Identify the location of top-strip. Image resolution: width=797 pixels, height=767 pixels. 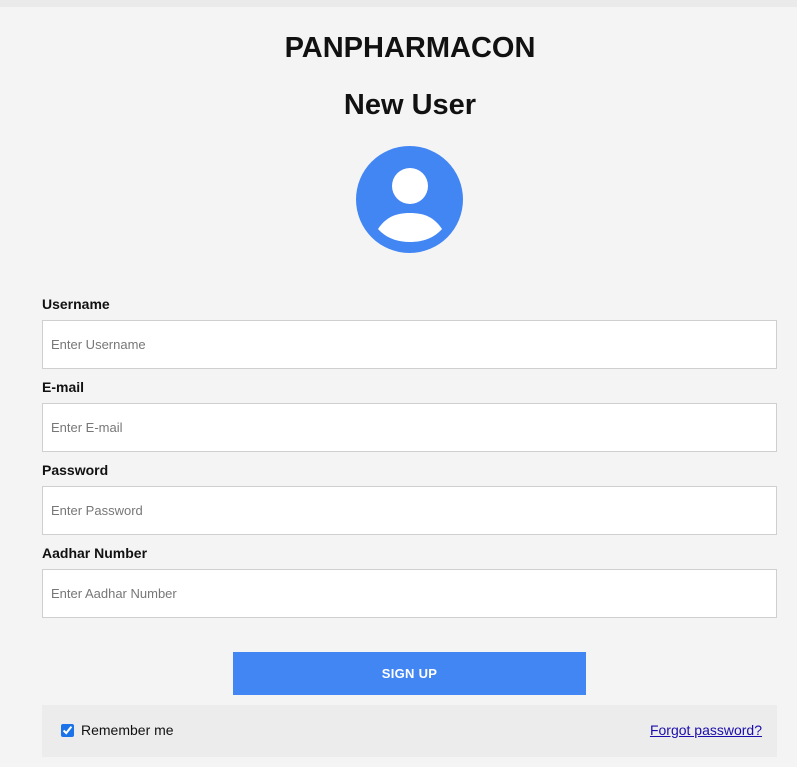
(398, 3).